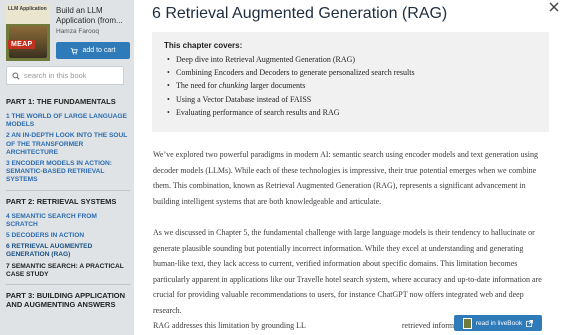  What do you see at coordinates (16, 75) in the screenshot?
I see `search-icon` at bounding box center [16, 75].